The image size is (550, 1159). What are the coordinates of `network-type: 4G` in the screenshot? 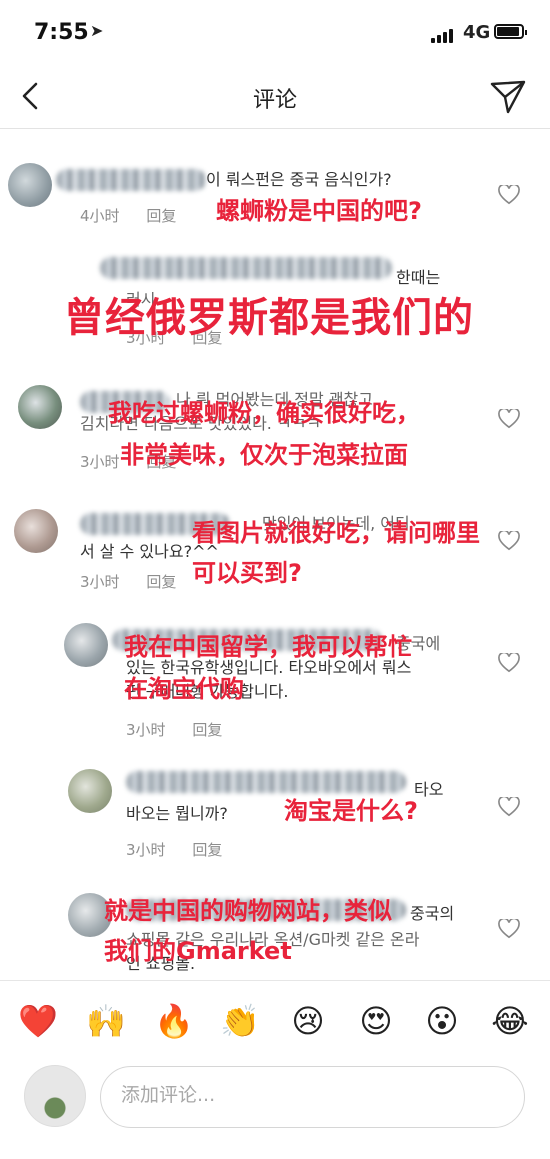 It's located at (477, 32).